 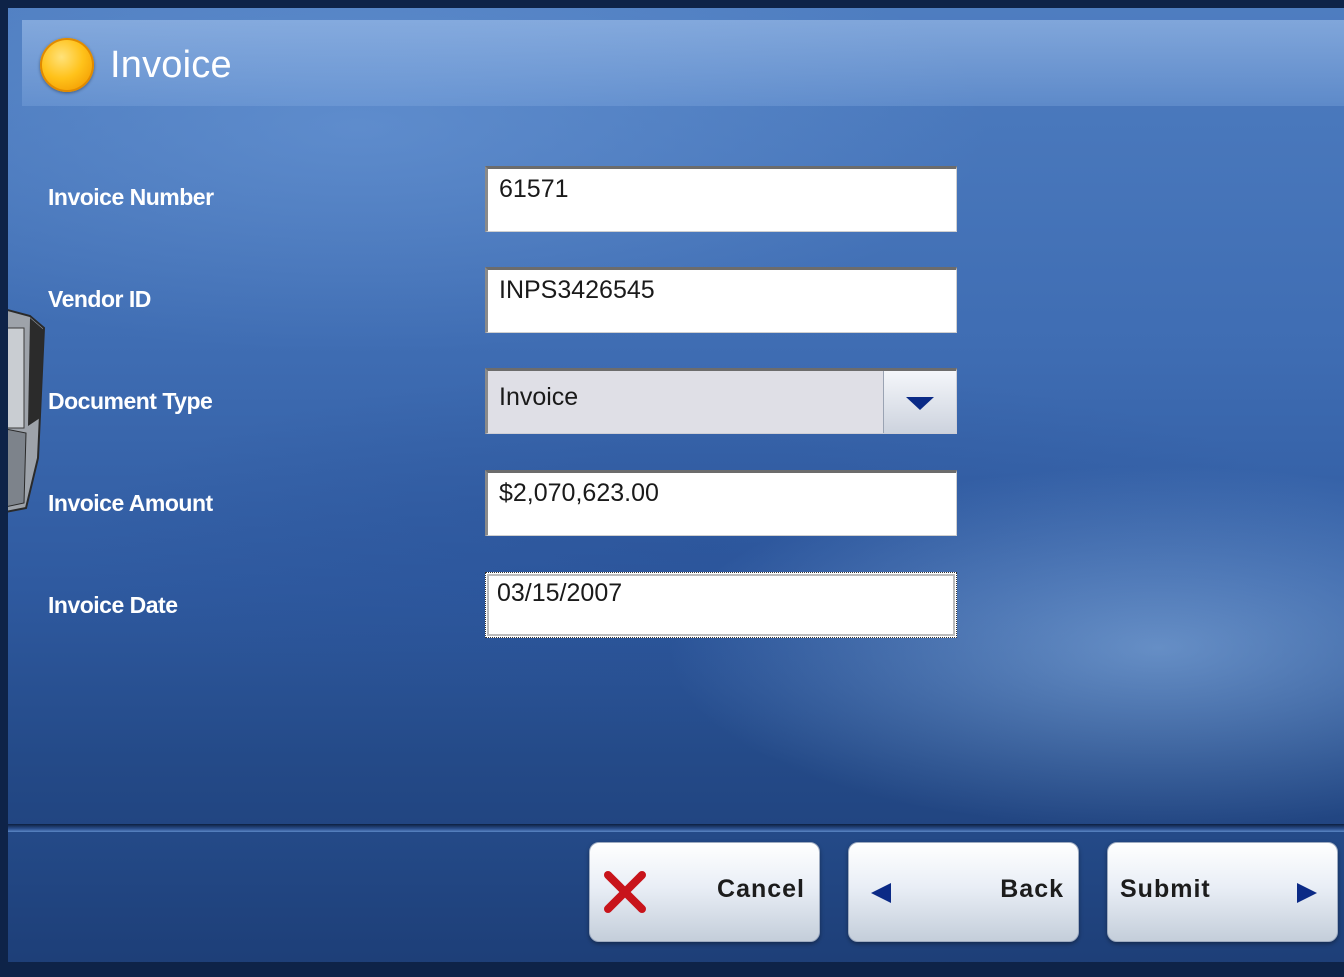 What do you see at coordinates (721, 401) in the screenshot?
I see `document-type-select: Invoice` at bounding box center [721, 401].